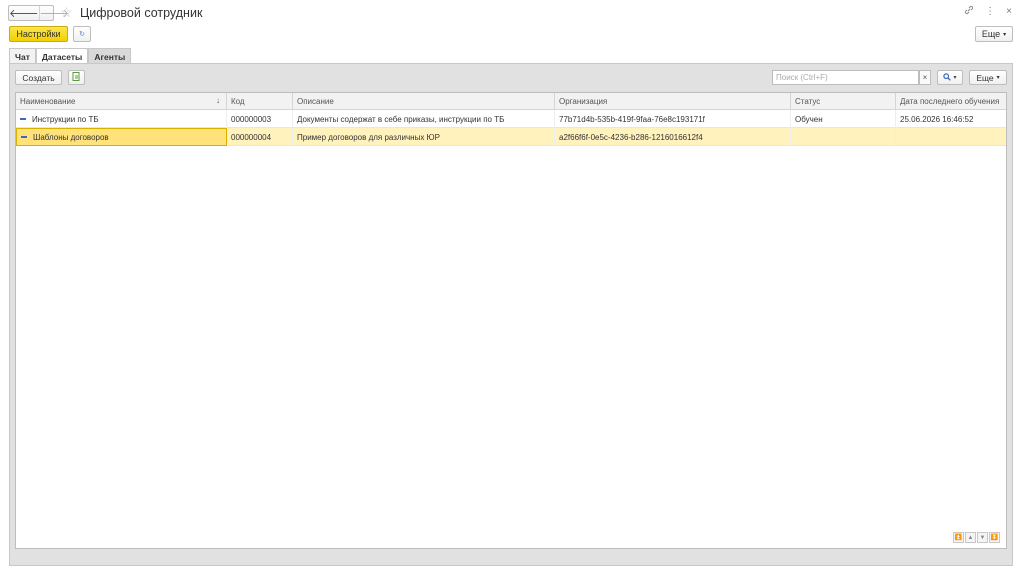  Describe the element at coordinates (845, 77) in the screenshot. I see `search-input` at that location.